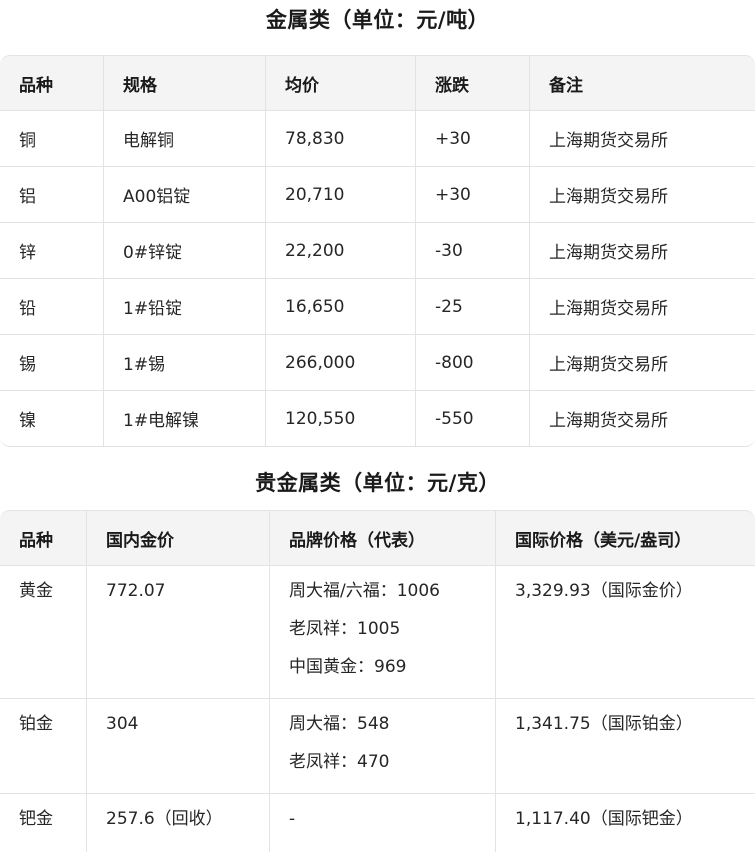 Image resolution: width=755 pixels, height=852 pixels. Describe the element at coordinates (341, 251) in the screenshot. I see `cell-avg-price: 22,200` at that location.